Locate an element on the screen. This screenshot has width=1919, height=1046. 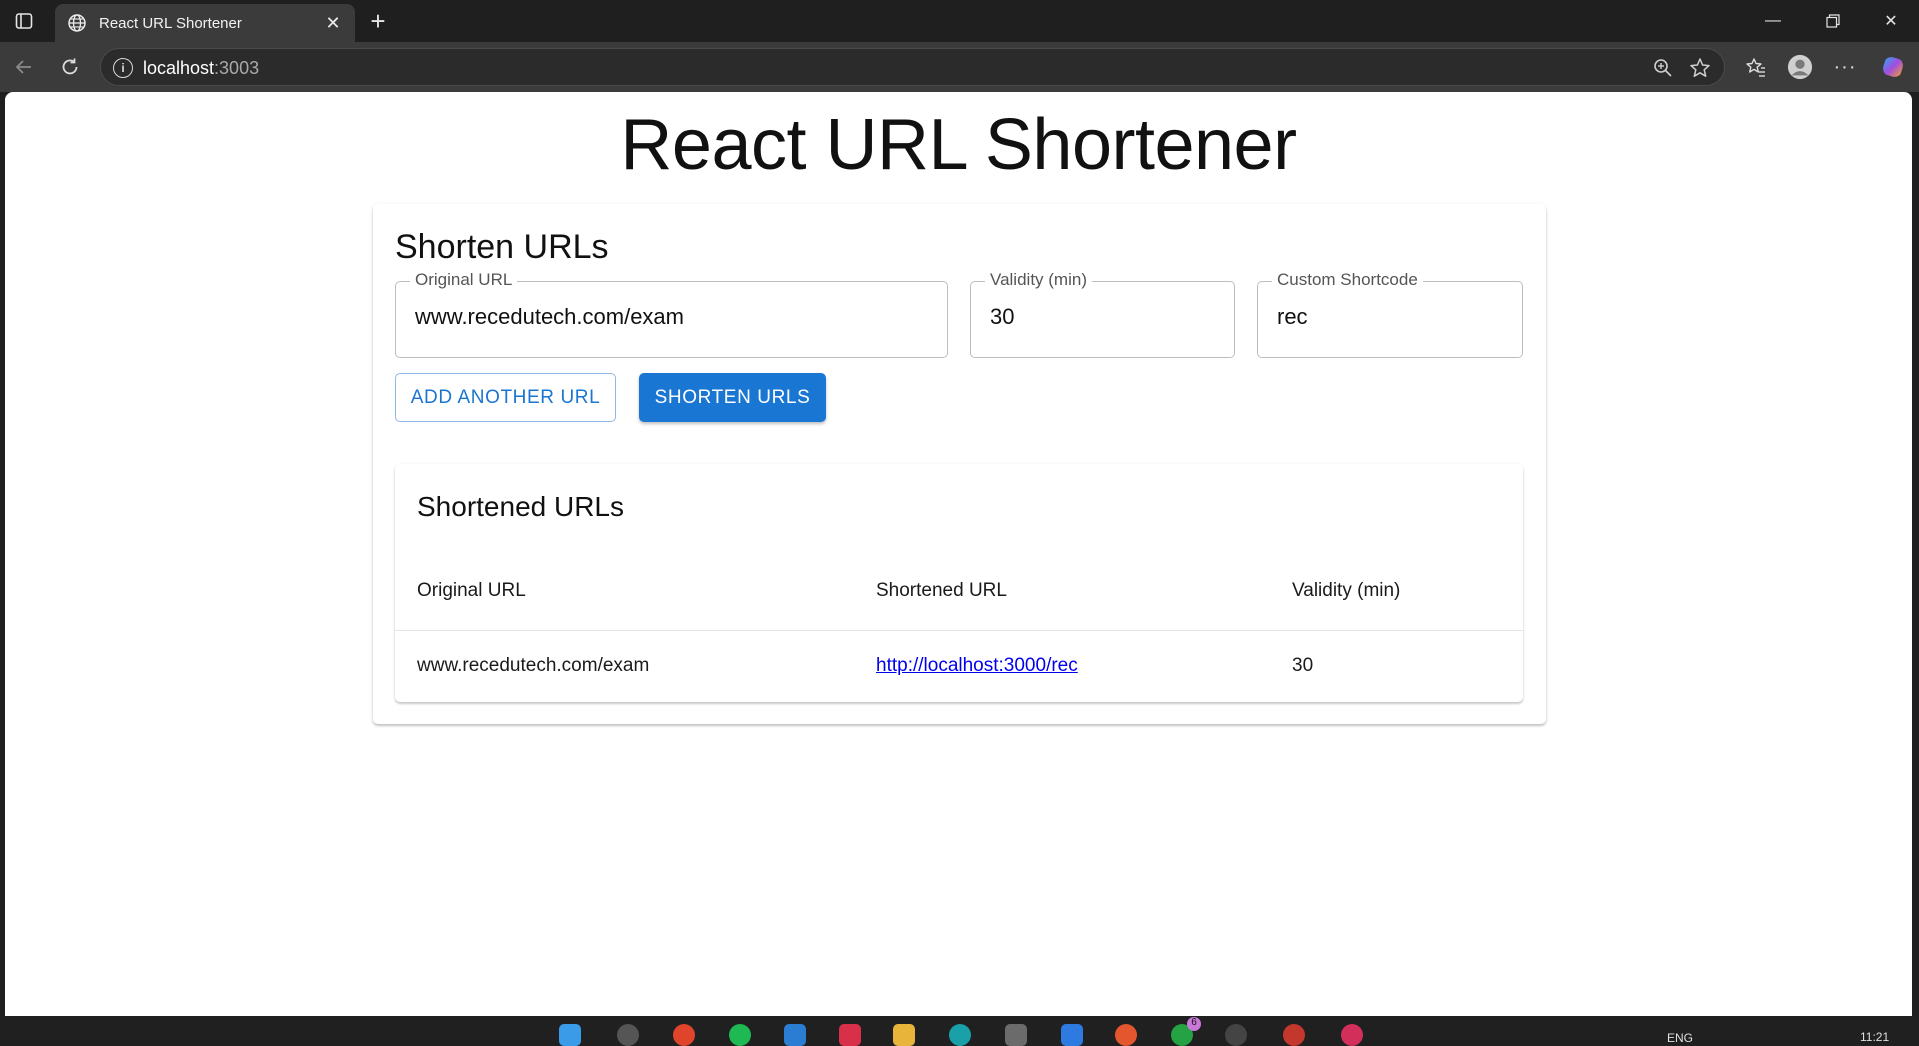
page-title: React URL Shortener is located at coordinates (958, 145).